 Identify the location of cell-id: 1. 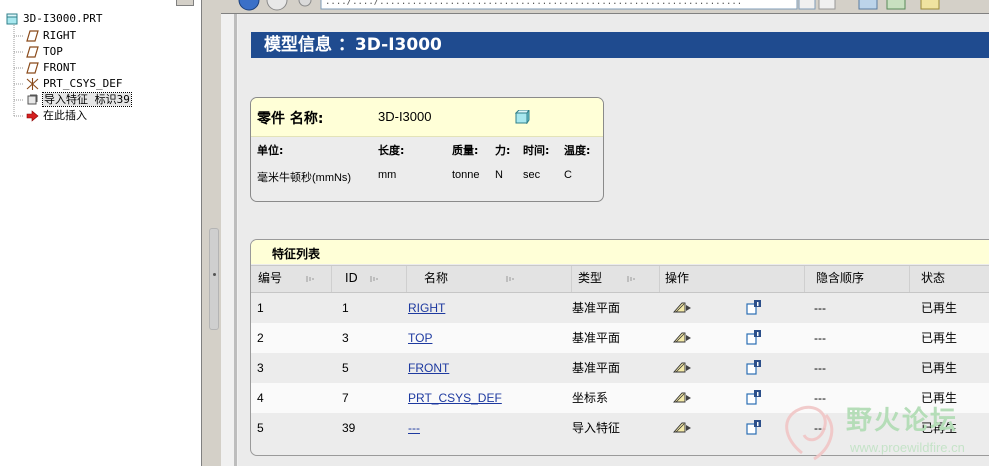
(345, 308).